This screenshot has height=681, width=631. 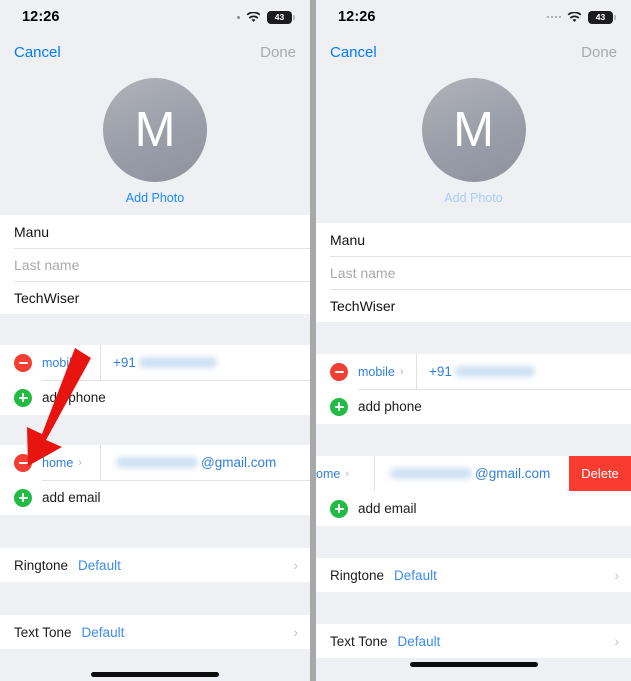 I want to click on email-group-left: home › @gmail.com add email, so click(x=155, y=480).